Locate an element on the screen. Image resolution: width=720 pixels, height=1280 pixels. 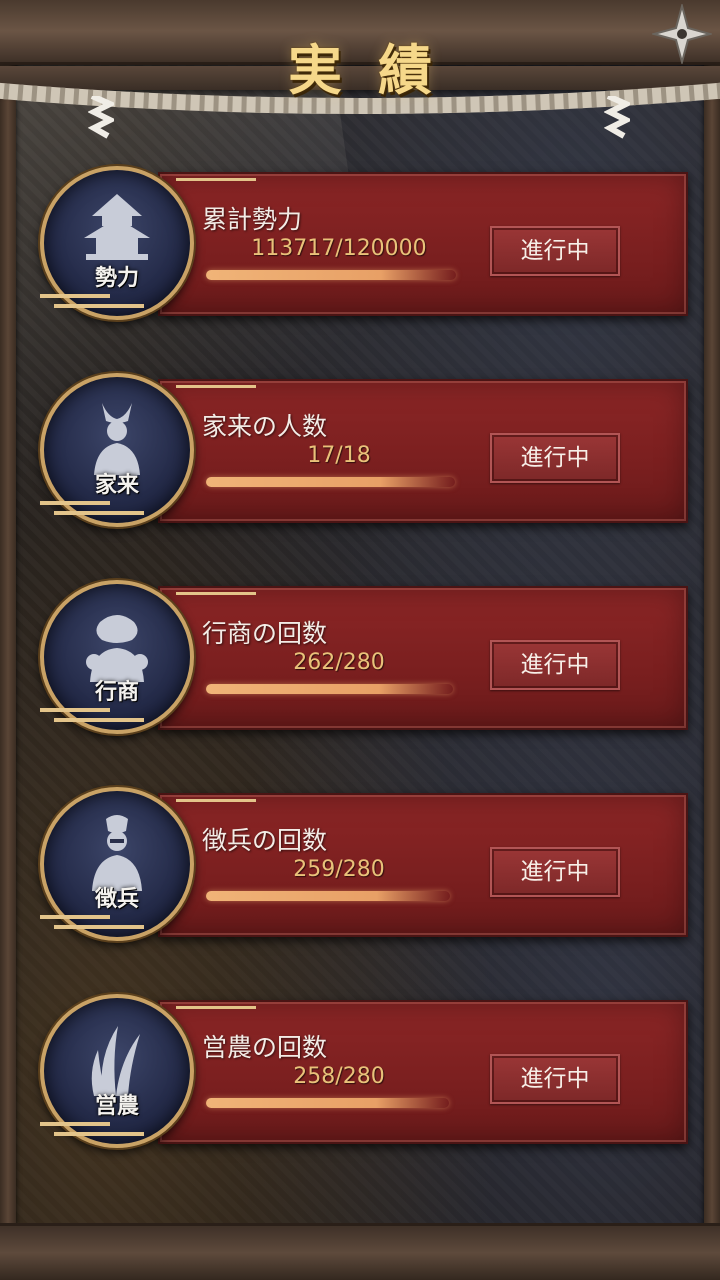
frame-left is located at coordinates (8, 640).